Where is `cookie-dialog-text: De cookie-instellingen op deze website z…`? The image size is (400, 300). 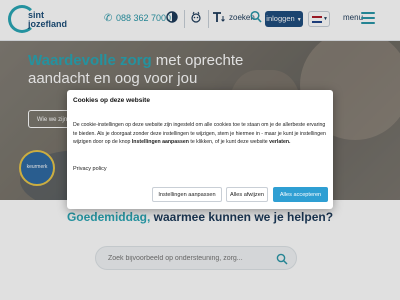 cookie-dialog-text: De cookie-instellingen op deze website z… is located at coordinates (200, 134).